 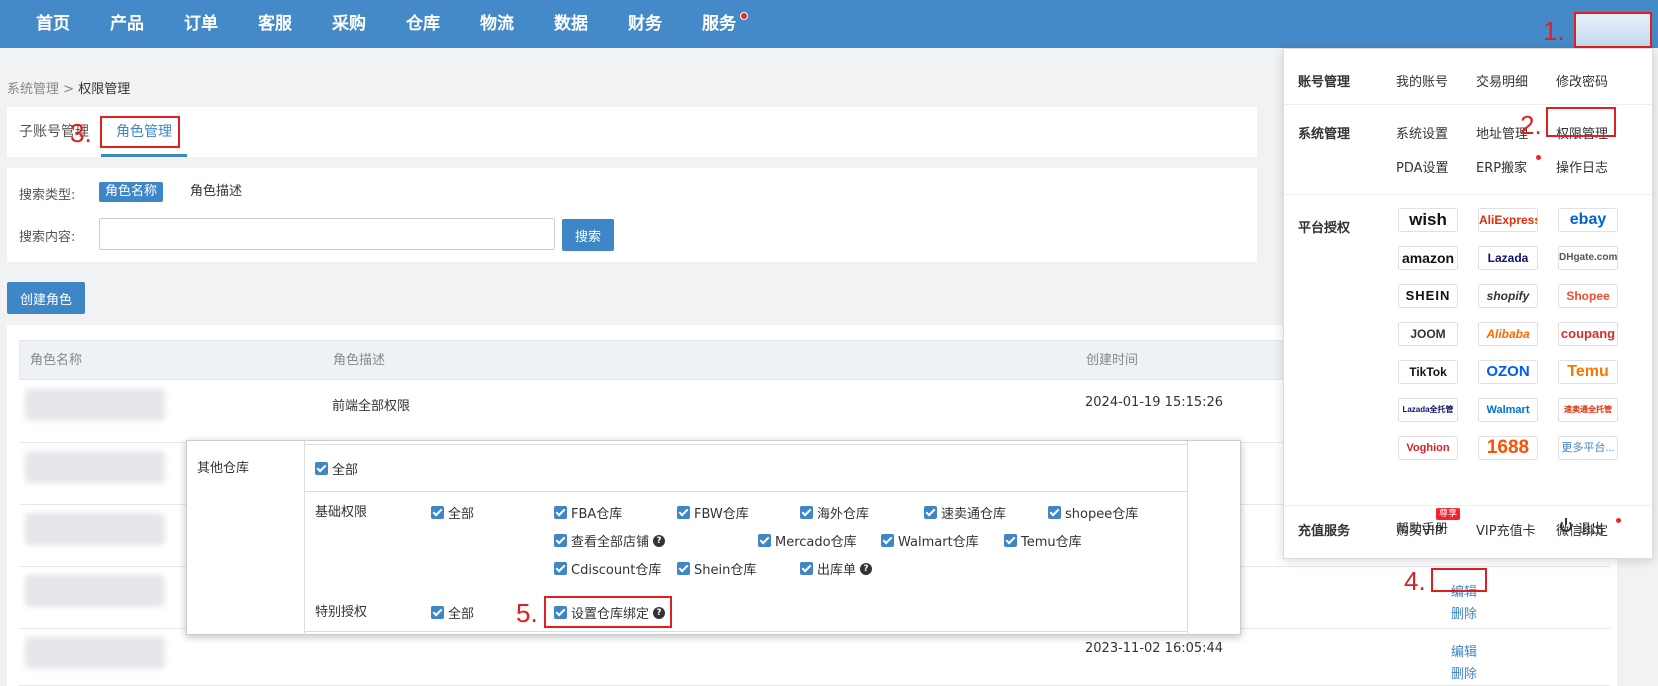 What do you see at coordinates (33, 89) in the screenshot?
I see `breadcrumb-parent: 系统管理` at bounding box center [33, 89].